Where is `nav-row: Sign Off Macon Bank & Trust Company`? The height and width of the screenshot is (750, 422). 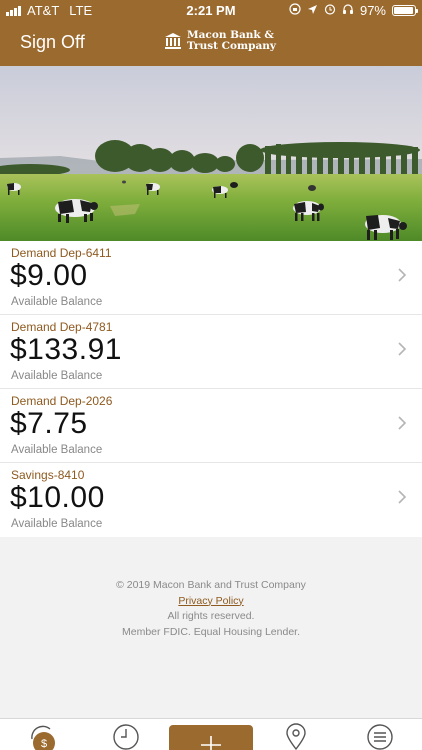
nav-row: Sign Off Macon Bank & Trust Company is located at coordinates (211, 44).